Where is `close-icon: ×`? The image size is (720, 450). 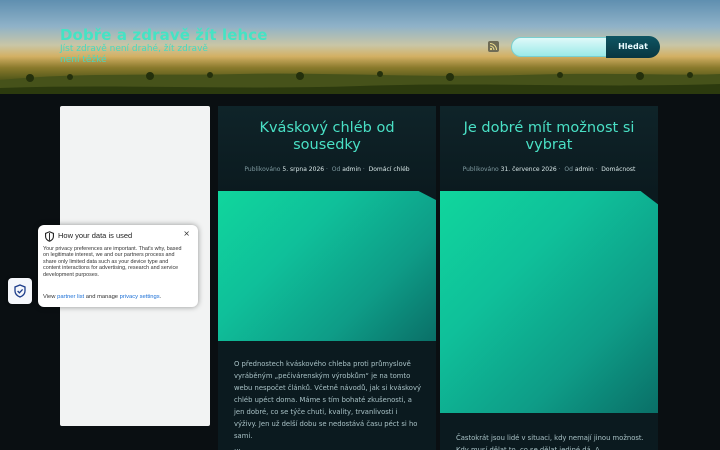 close-icon: × is located at coordinates (186, 233).